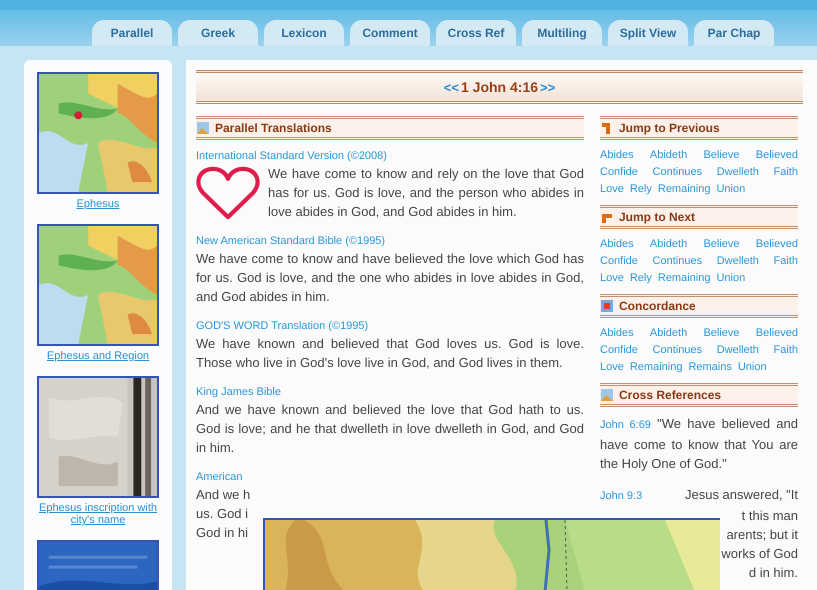 The image size is (817, 590). What do you see at coordinates (759, 554) in the screenshot?
I see `cross-reference-text: works of God` at bounding box center [759, 554].